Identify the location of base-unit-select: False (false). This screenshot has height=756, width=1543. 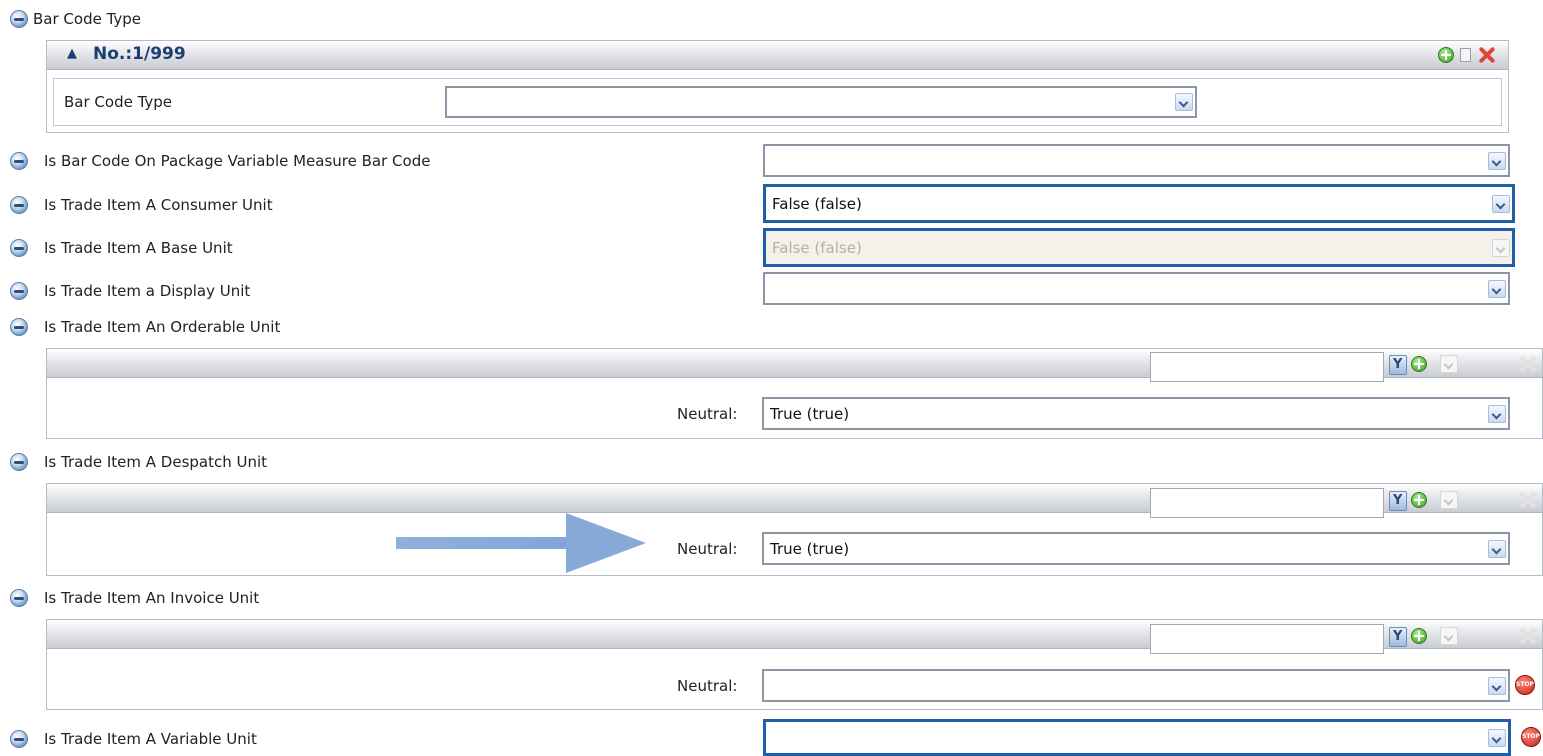
(1139, 247).